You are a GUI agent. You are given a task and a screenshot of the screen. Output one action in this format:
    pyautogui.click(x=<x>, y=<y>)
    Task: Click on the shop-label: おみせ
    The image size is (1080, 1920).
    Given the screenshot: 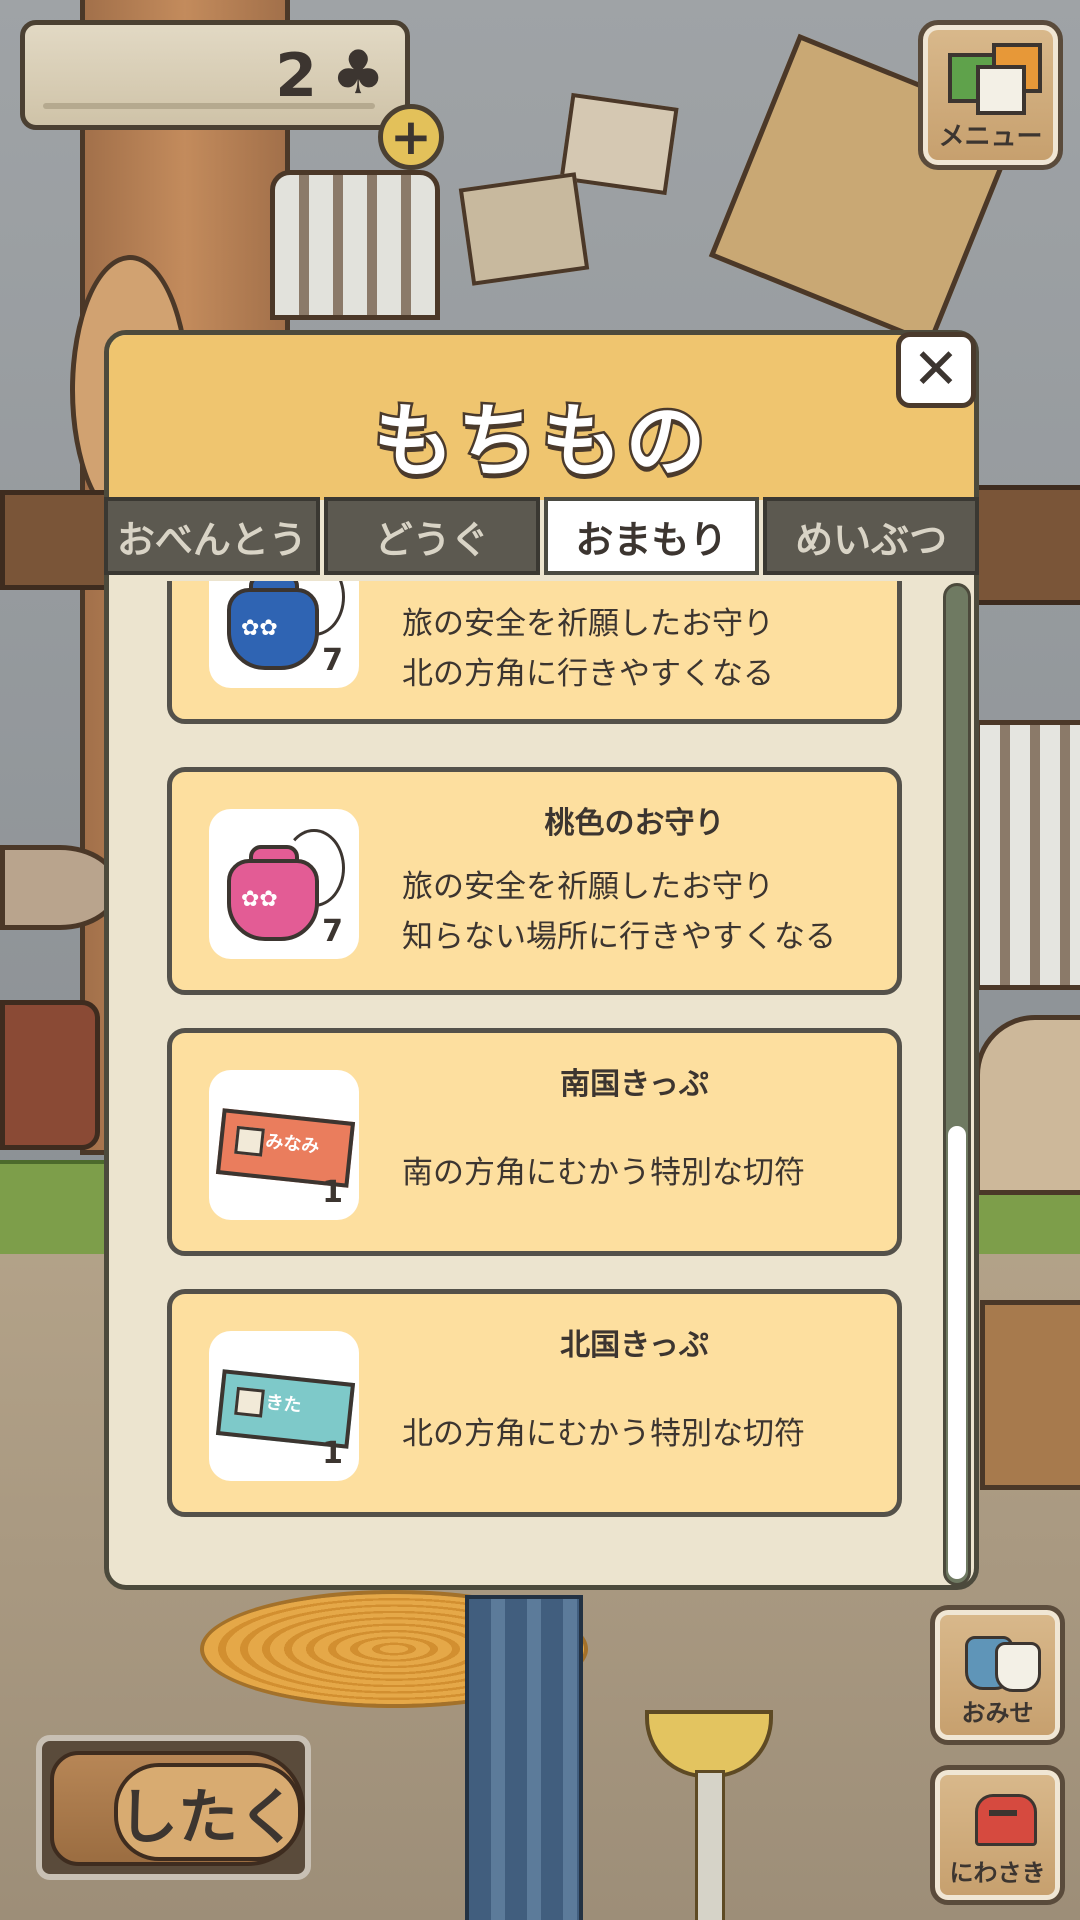 What is the action you would take?
    pyautogui.click(x=997, y=1713)
    